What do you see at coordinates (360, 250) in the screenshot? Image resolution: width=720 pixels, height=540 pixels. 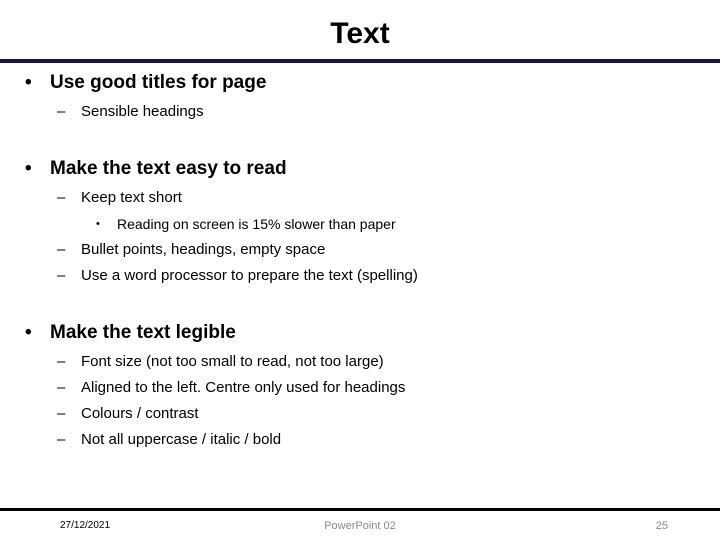 I see `bullet-level2: – Bullet points, headings, empty space` at bounding box center [360, 250].